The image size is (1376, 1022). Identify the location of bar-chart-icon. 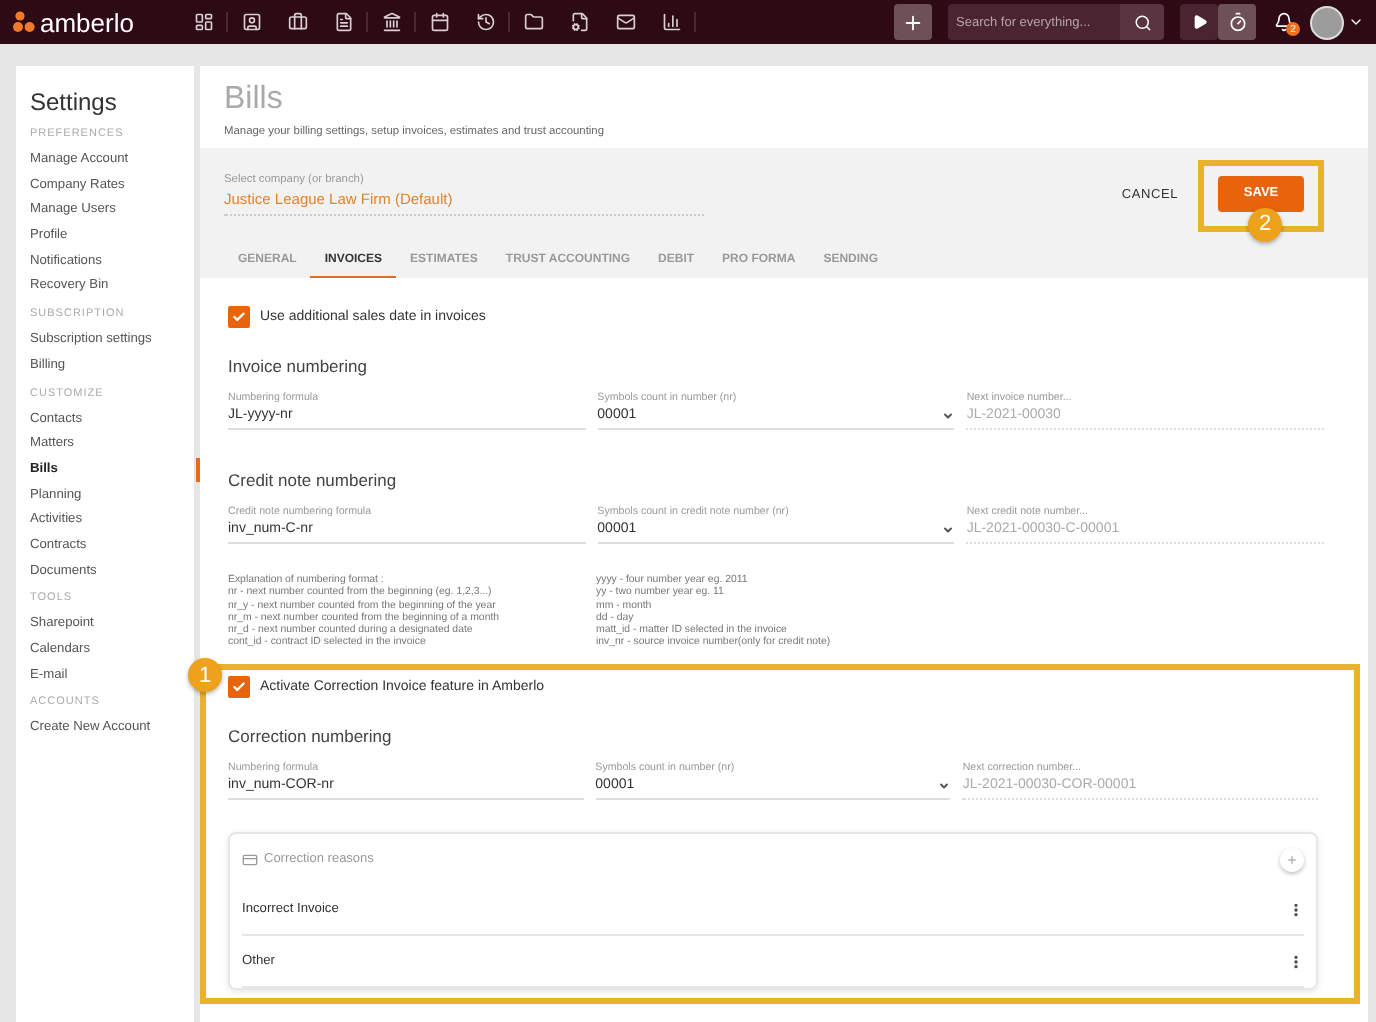
(671, 22).